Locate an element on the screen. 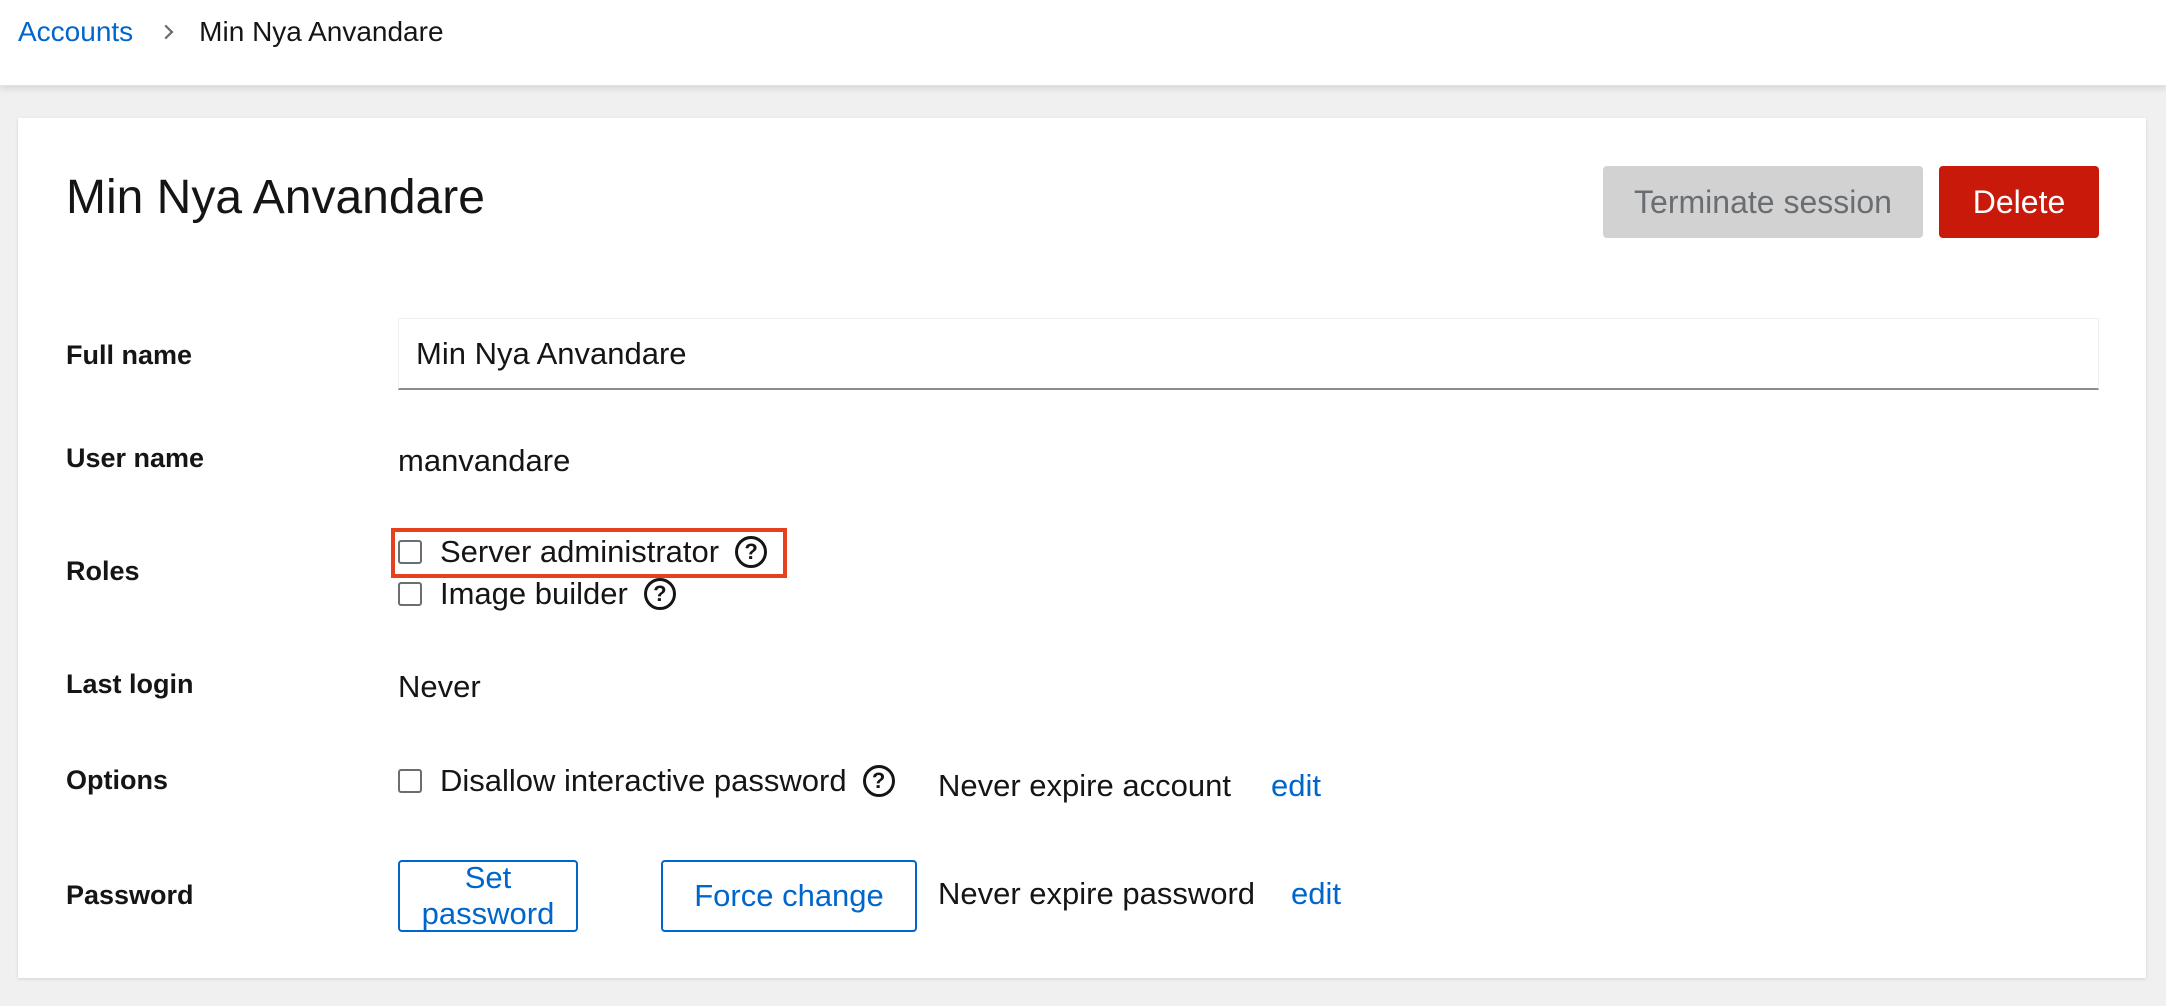 The height and width of the screenshot is (1006, 2166). role-server-administrator: Server administrator ? is located at coordinates (583, 552).